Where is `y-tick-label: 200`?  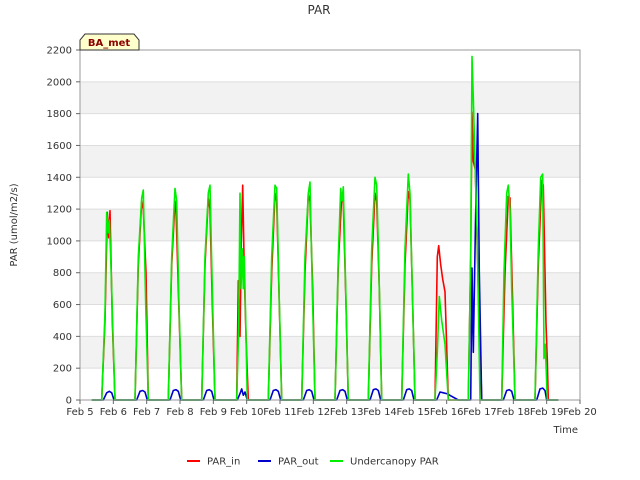
y-tick-label: 200 is located at coordinates (62, 369).